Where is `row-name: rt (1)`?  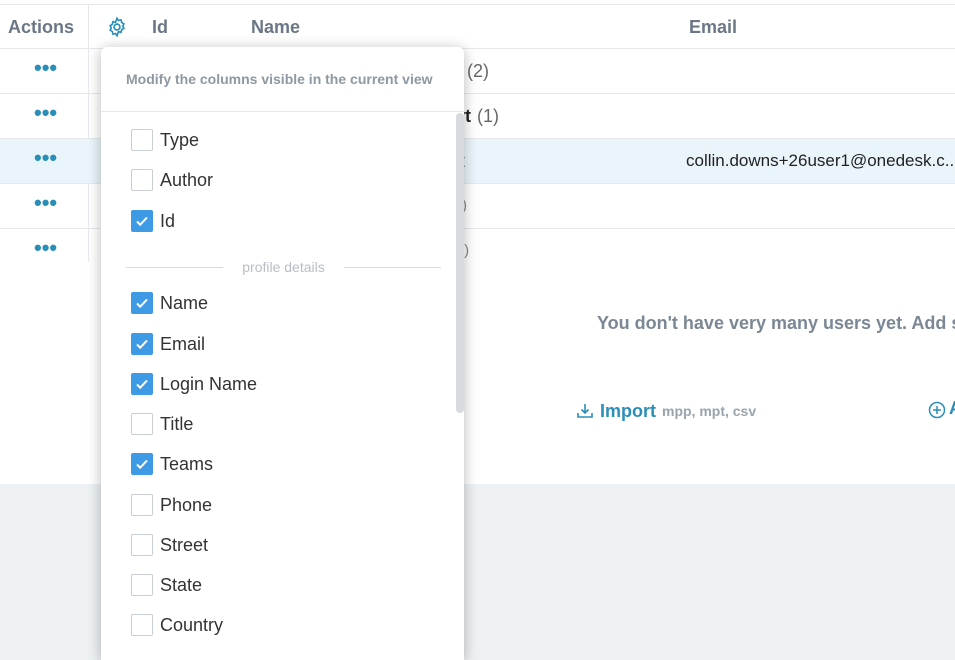 row-name: rt (1) is located at coordinates (478, 116).